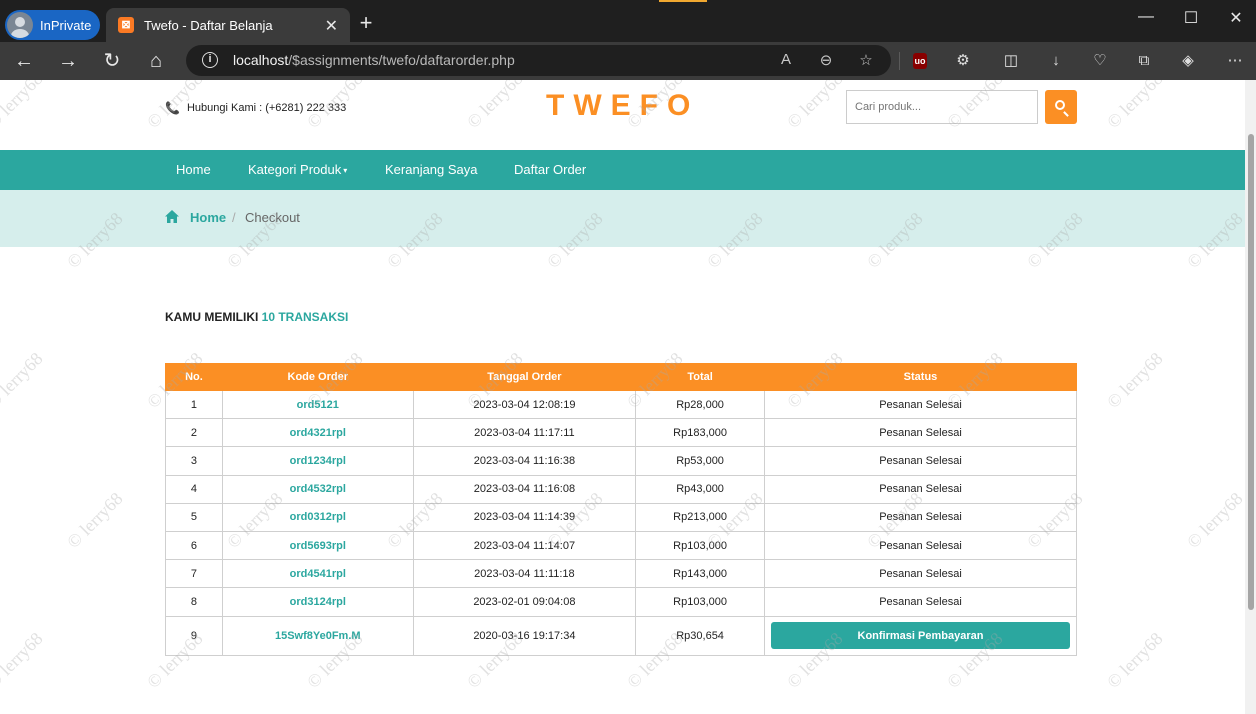 The image size is (1256, 714). What do you see at coordinates (1235, 61) in the screenshot?
I see `more-options-icon: ⋯` at bounding box center [1235, 61].